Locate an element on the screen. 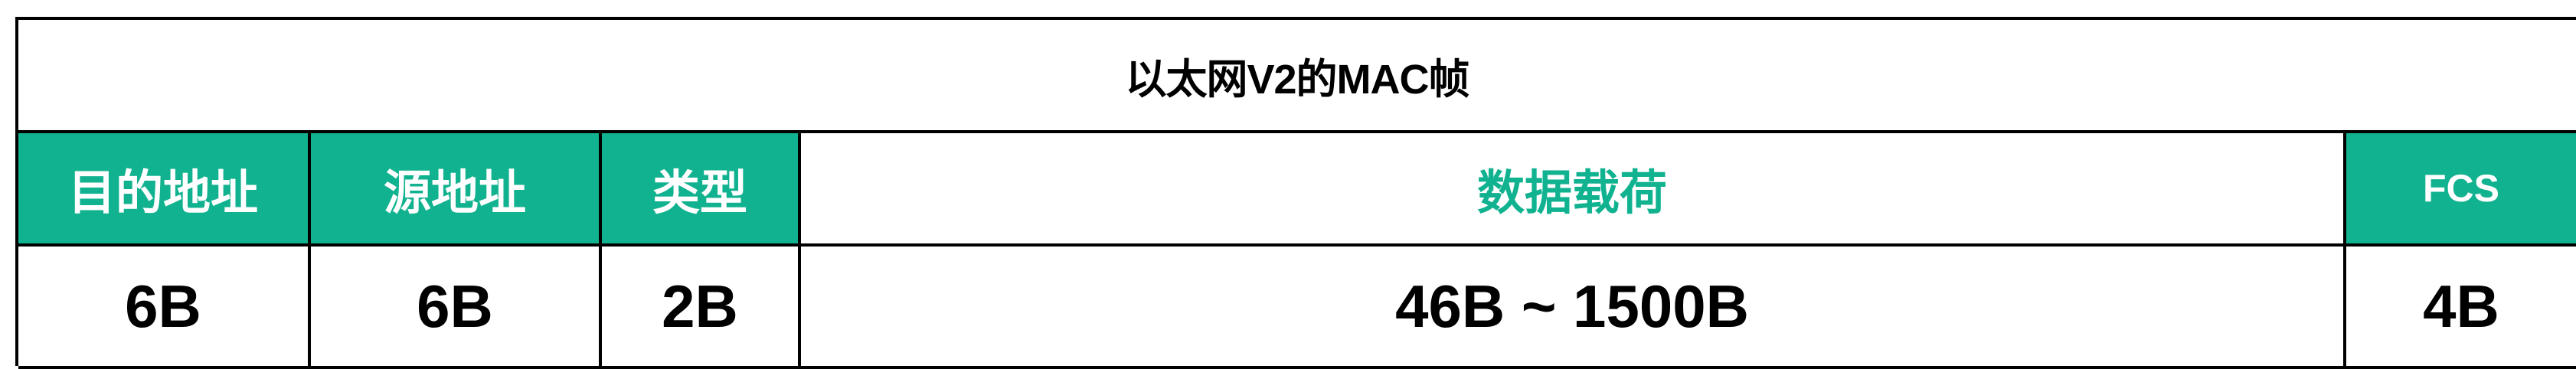 Image resolution: width=2576 pixels, height=369 pixels. field-size-fcs: 4B is located at coordinates (2461, 308).